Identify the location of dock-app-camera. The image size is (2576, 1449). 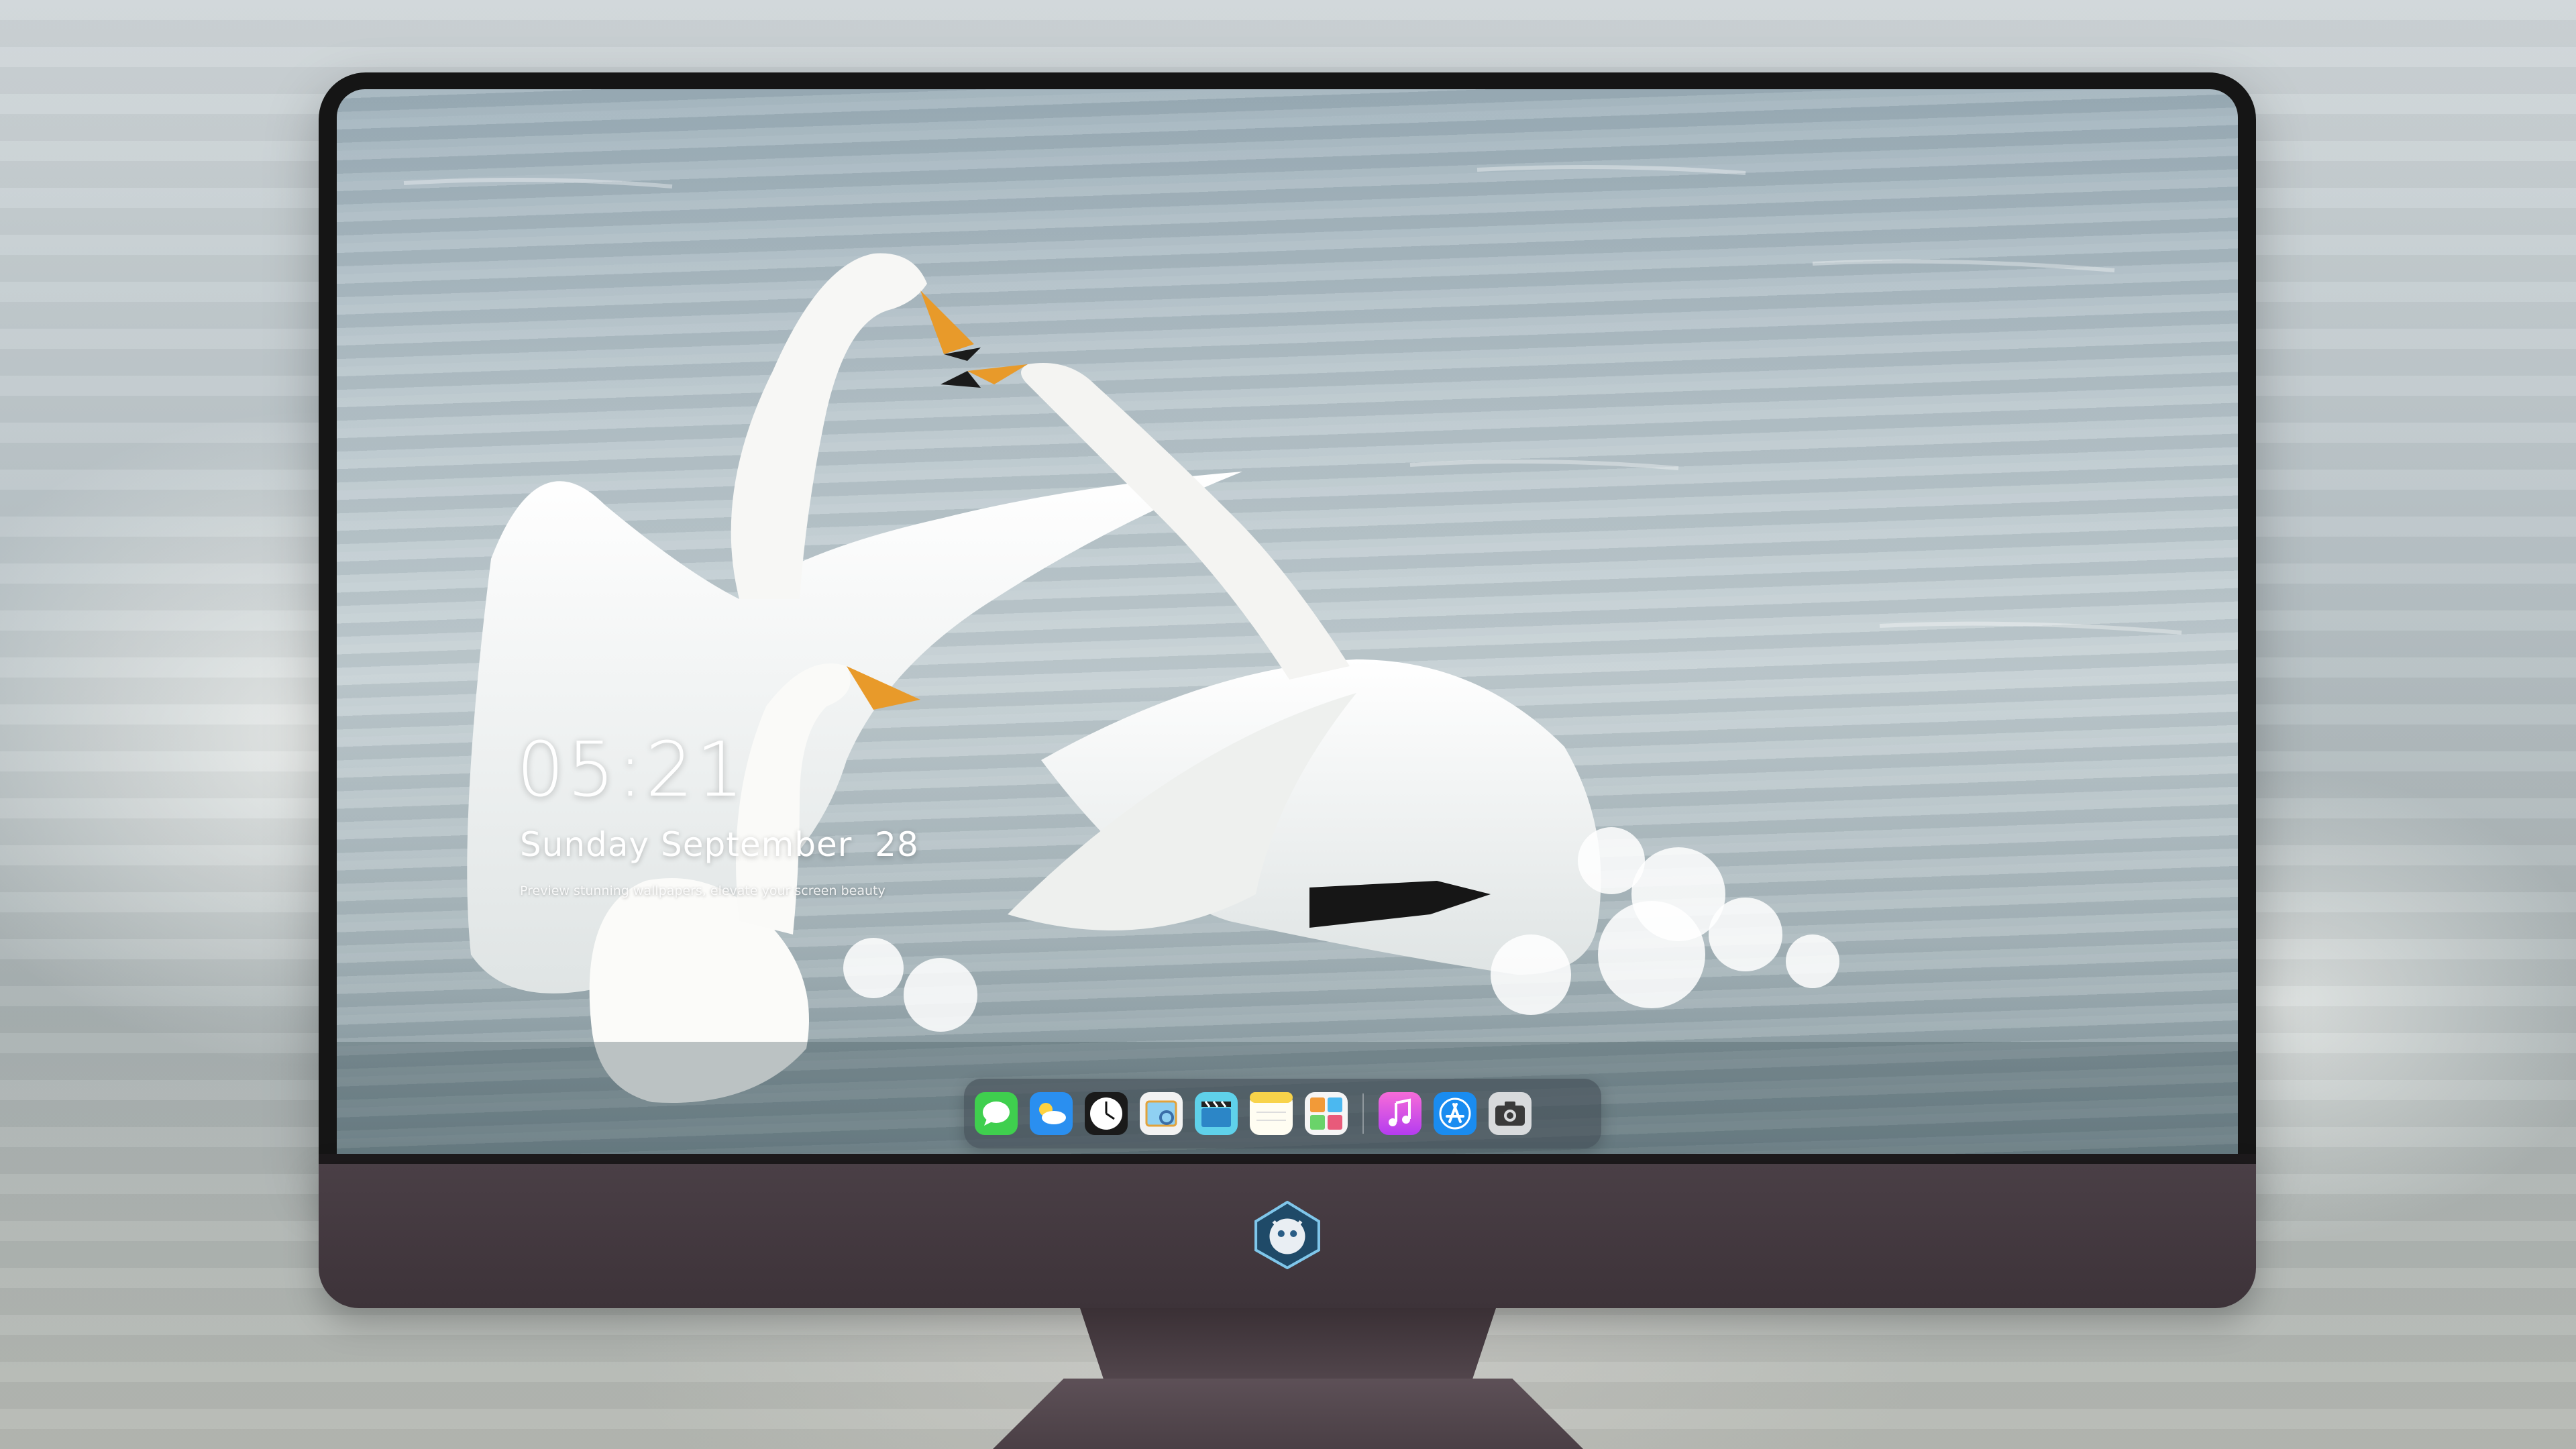
(1510, 1113).